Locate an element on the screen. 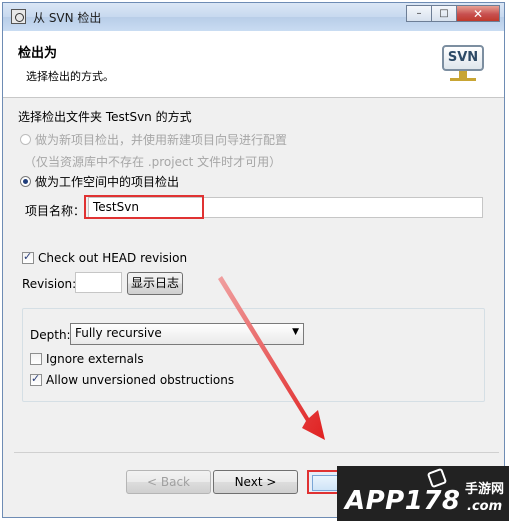 Image resolution: width=509 pixels, height=521 pixels. window-title: 从 SVN 检出 is located at coordinates (67, 18).